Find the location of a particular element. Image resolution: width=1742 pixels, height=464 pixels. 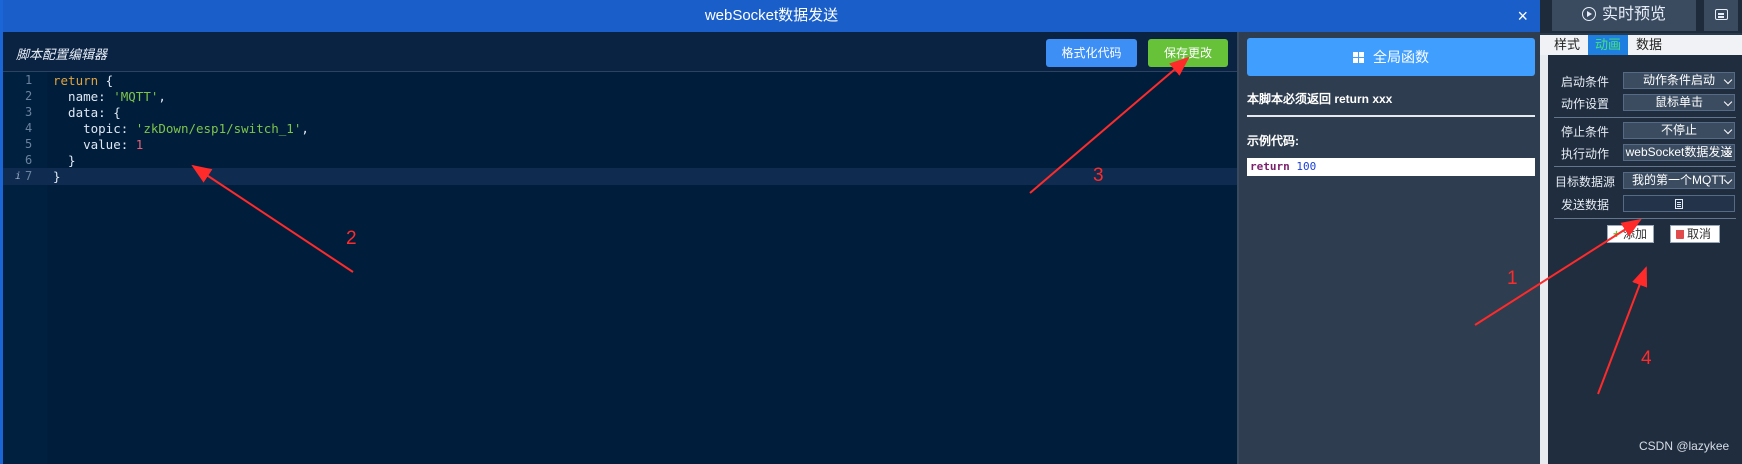

stop-condition-select: 不停止 is located at coordinates (1679, 130).